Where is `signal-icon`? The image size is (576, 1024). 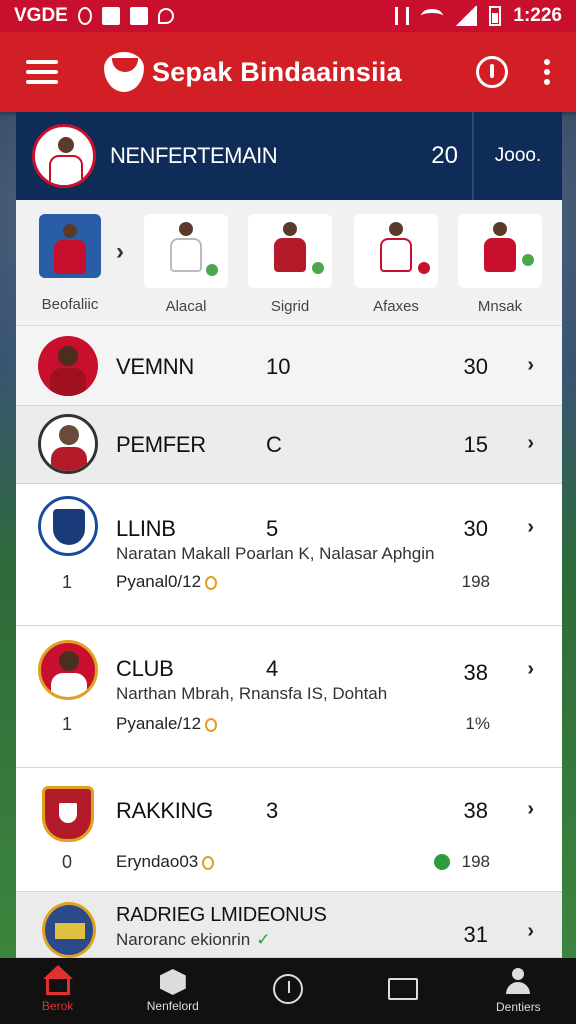 signal-icon is located at coordinates (466, 16).